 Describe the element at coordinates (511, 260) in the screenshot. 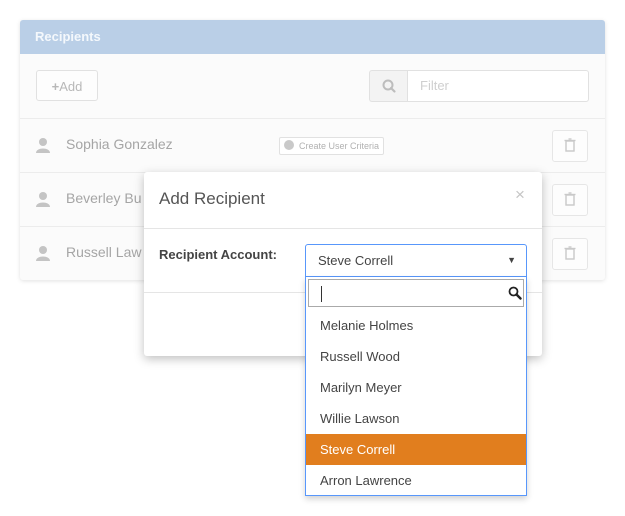

I see `chevron-down-icon: ▼` at that location.